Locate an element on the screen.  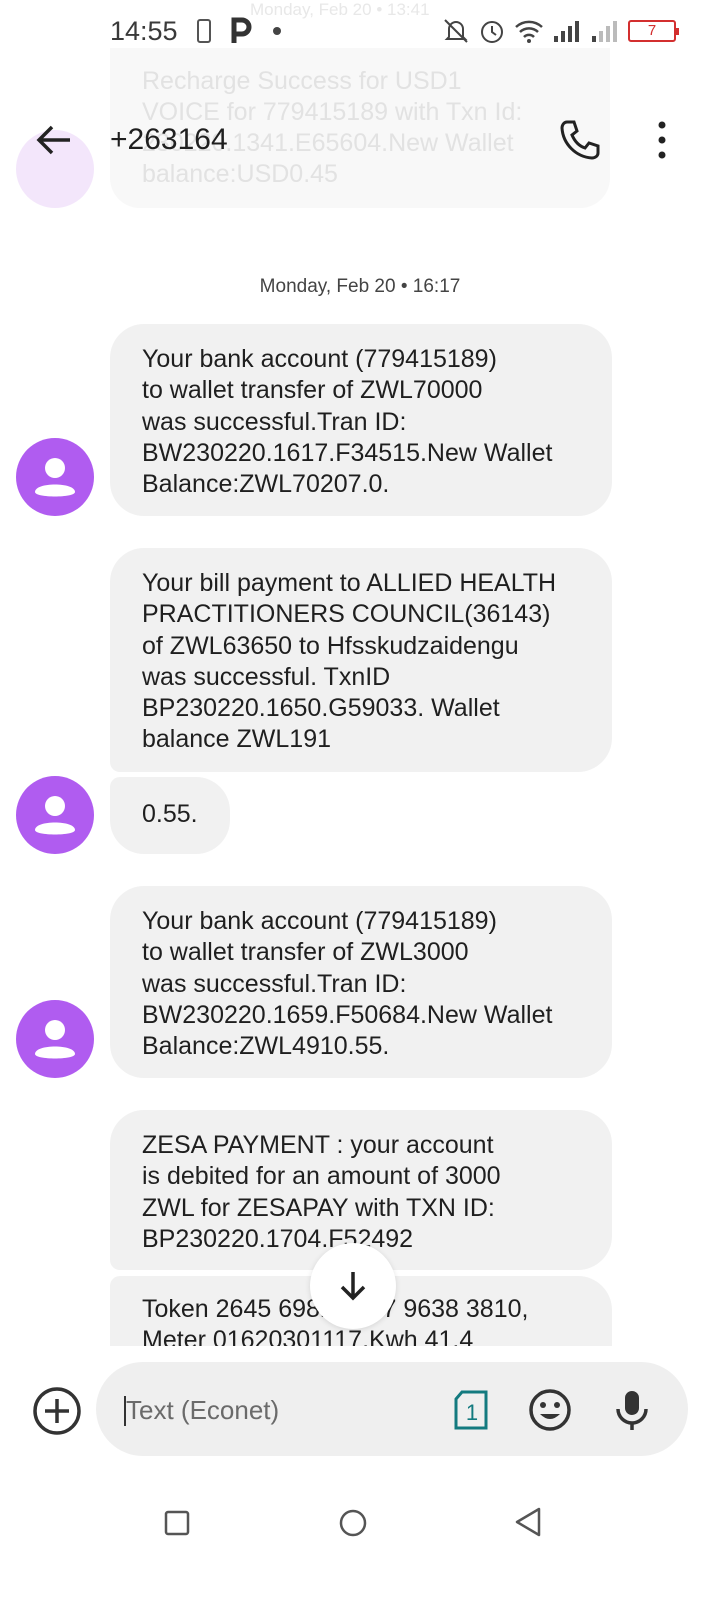
battery-icon: 7 is located at coordinates (653, 31).